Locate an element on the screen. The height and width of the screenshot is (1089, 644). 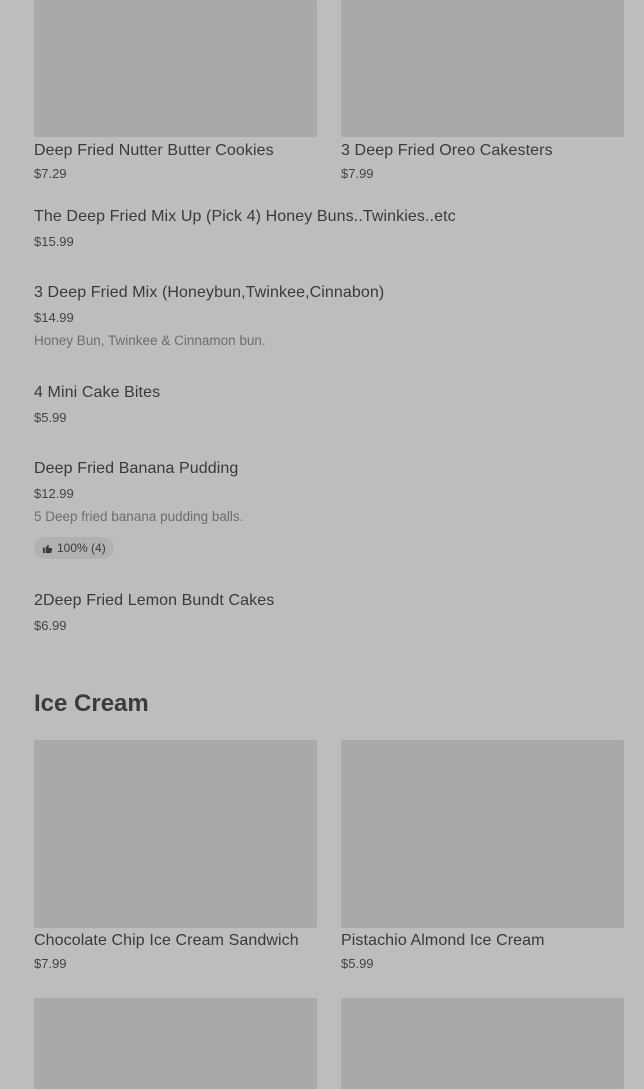
list-item-price: $12.99 is located at coordinates (54, 493).